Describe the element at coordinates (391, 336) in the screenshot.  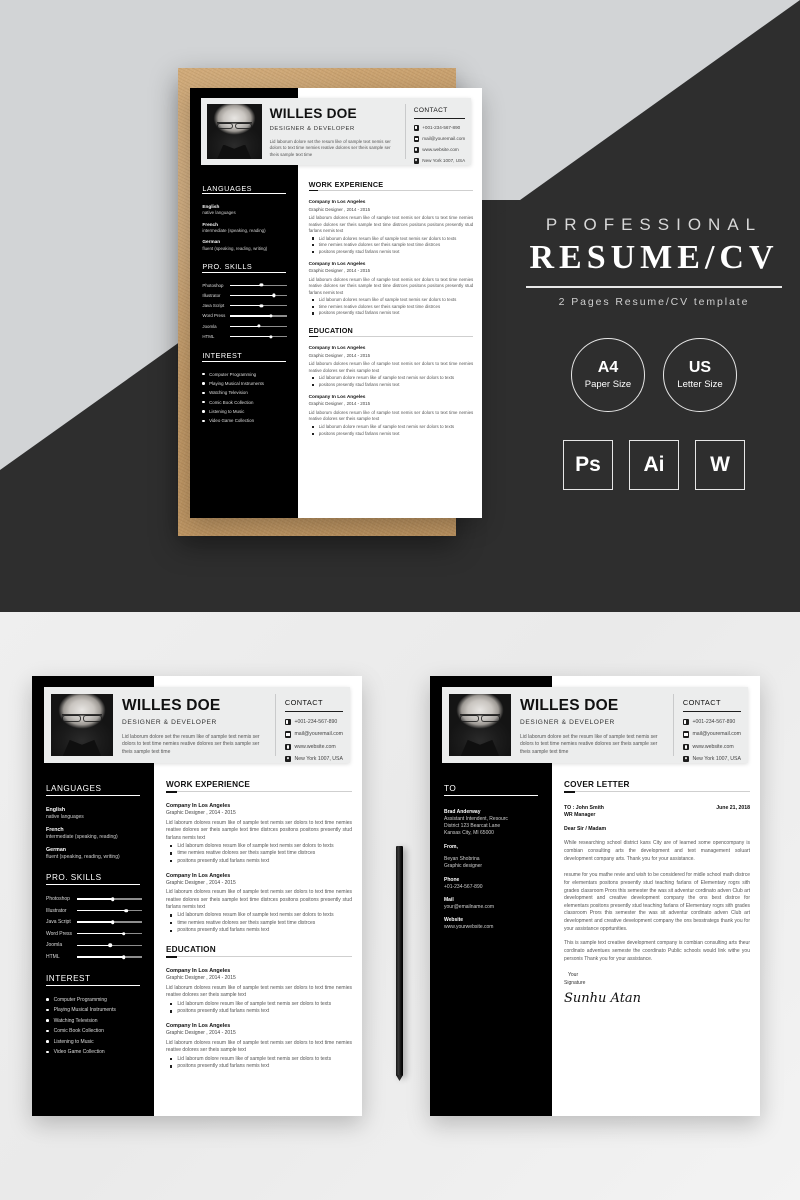
I see `education-title-divider` at that location.